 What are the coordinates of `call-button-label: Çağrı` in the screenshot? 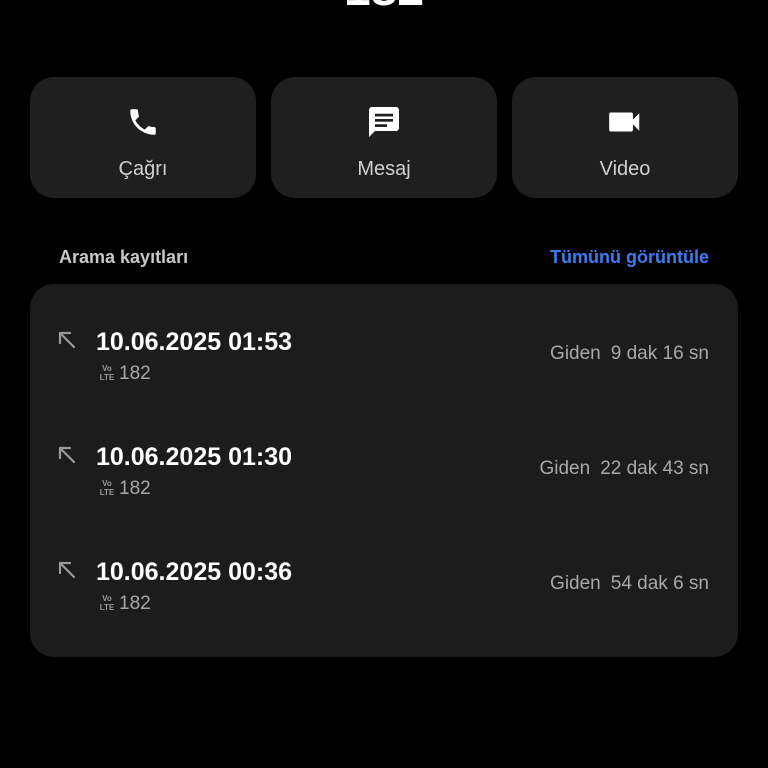 It's located at (143, 169).